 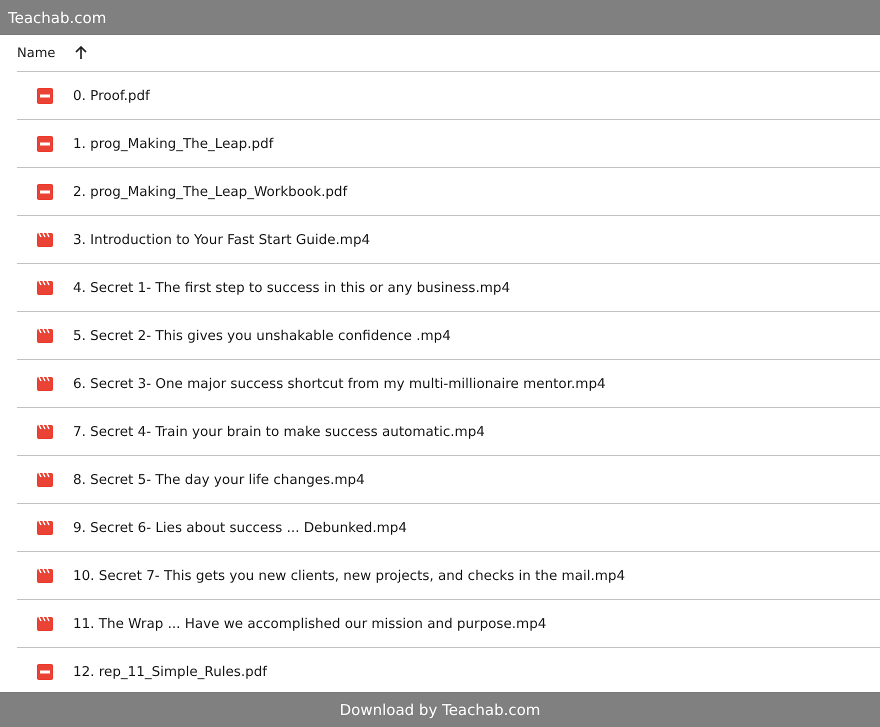 I want to click on file-name: 1. prog_Making_The_Leap.pdf, so click(x=173, y=144).